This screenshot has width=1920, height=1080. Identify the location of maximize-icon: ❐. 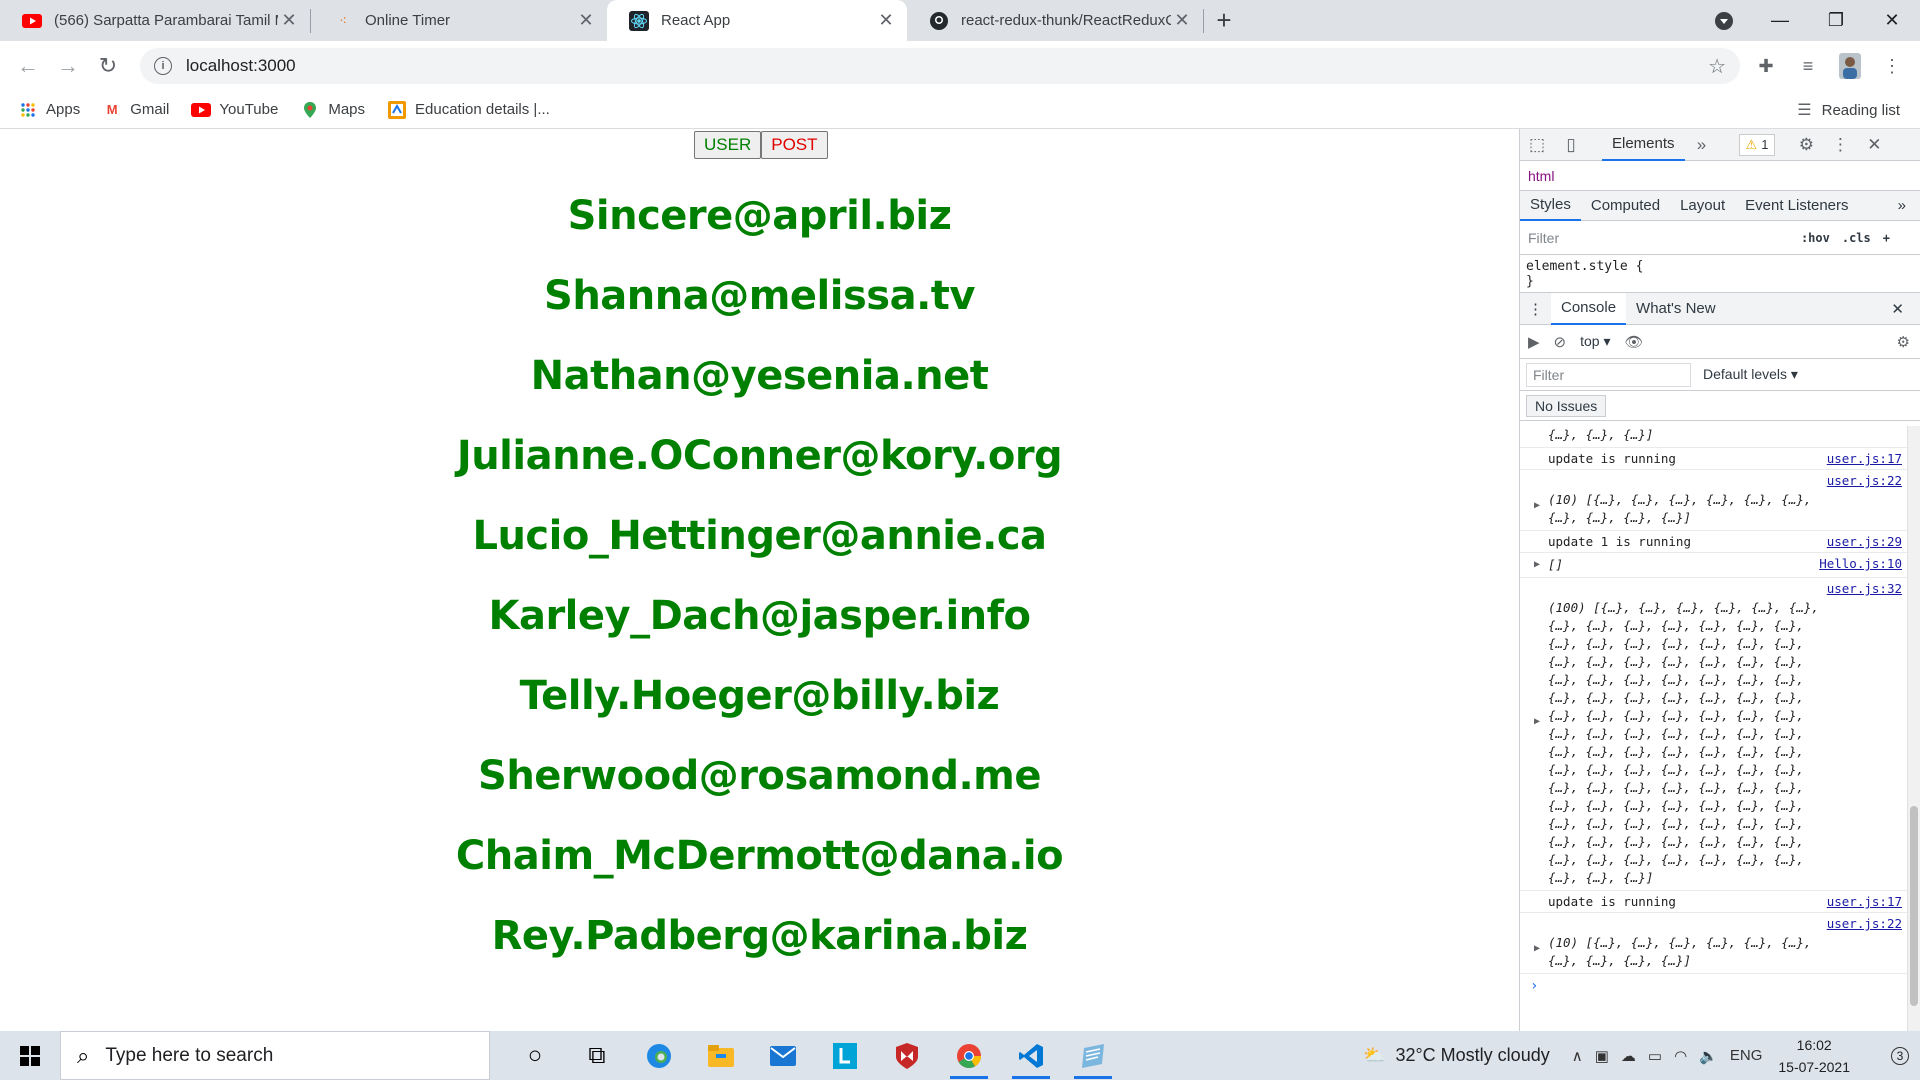
(1836, 20).